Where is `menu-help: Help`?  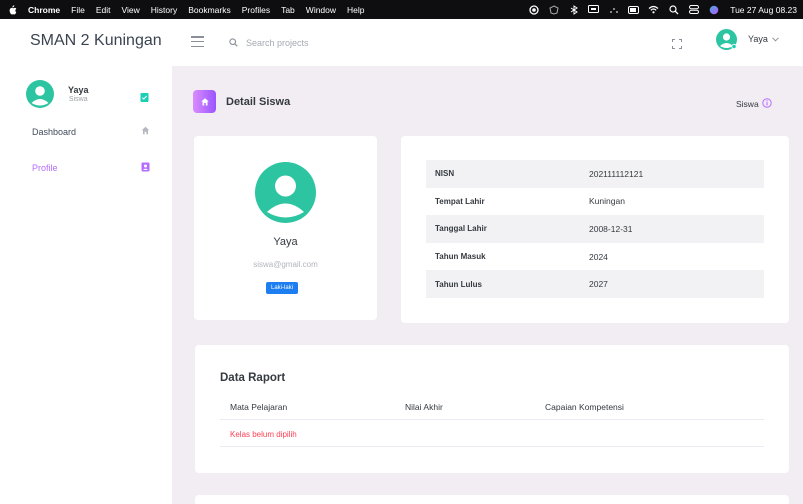 menu-help: Help is located at coordinates (355, 10).